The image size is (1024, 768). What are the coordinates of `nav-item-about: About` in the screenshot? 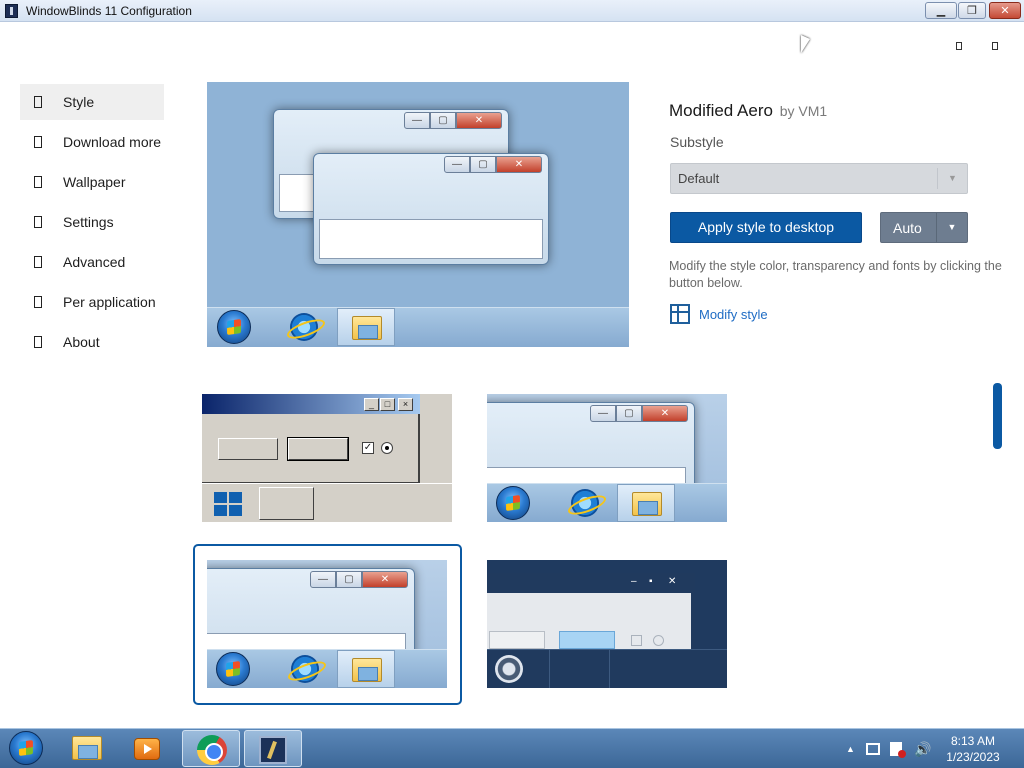 It's located at (95, 342).